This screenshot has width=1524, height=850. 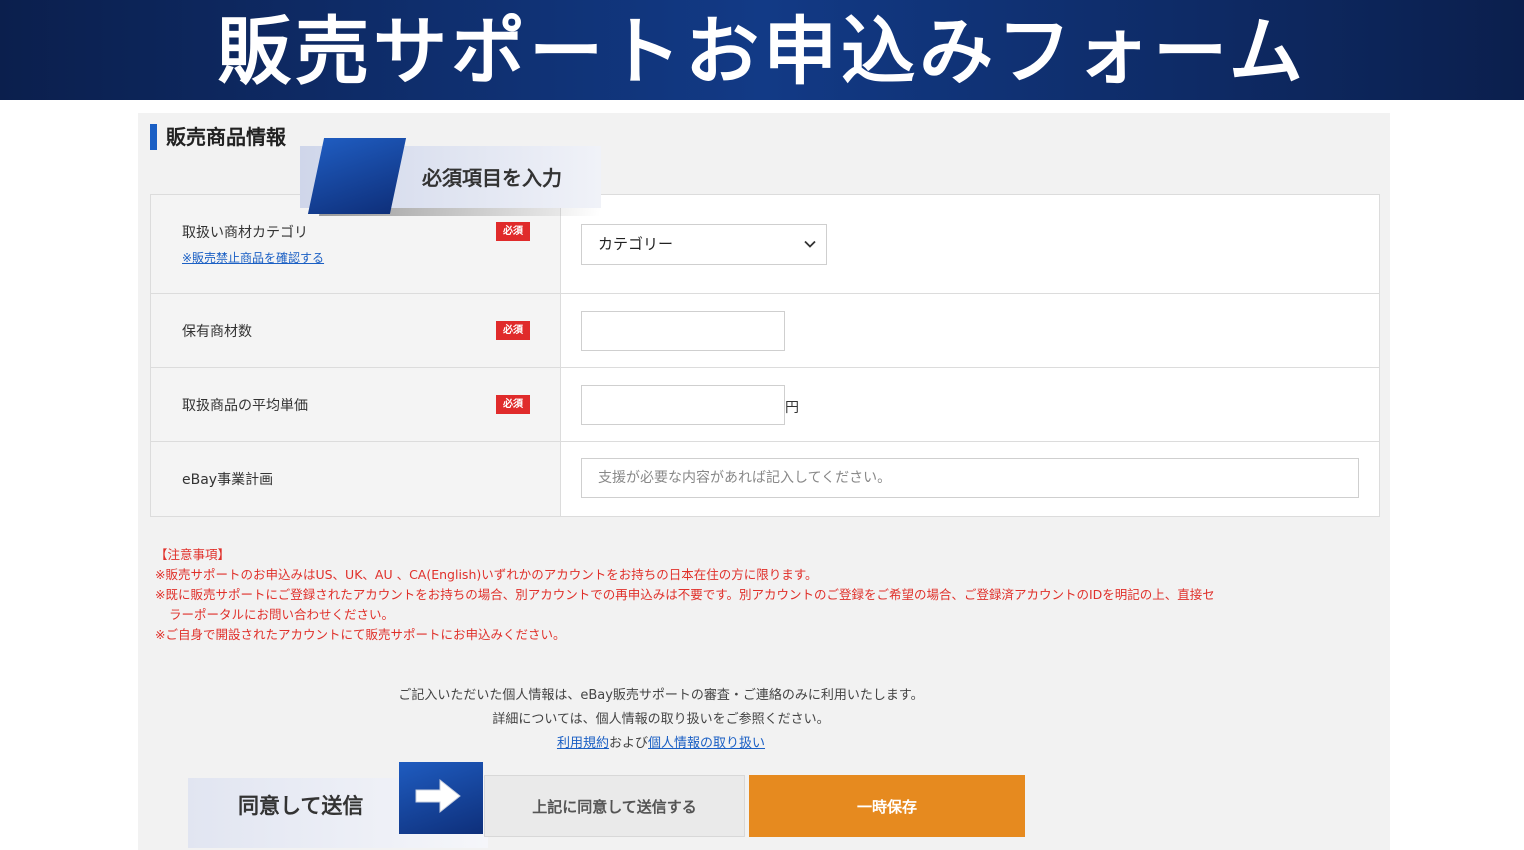 I want to click on business-plan-input, so click(x=970, y=478).